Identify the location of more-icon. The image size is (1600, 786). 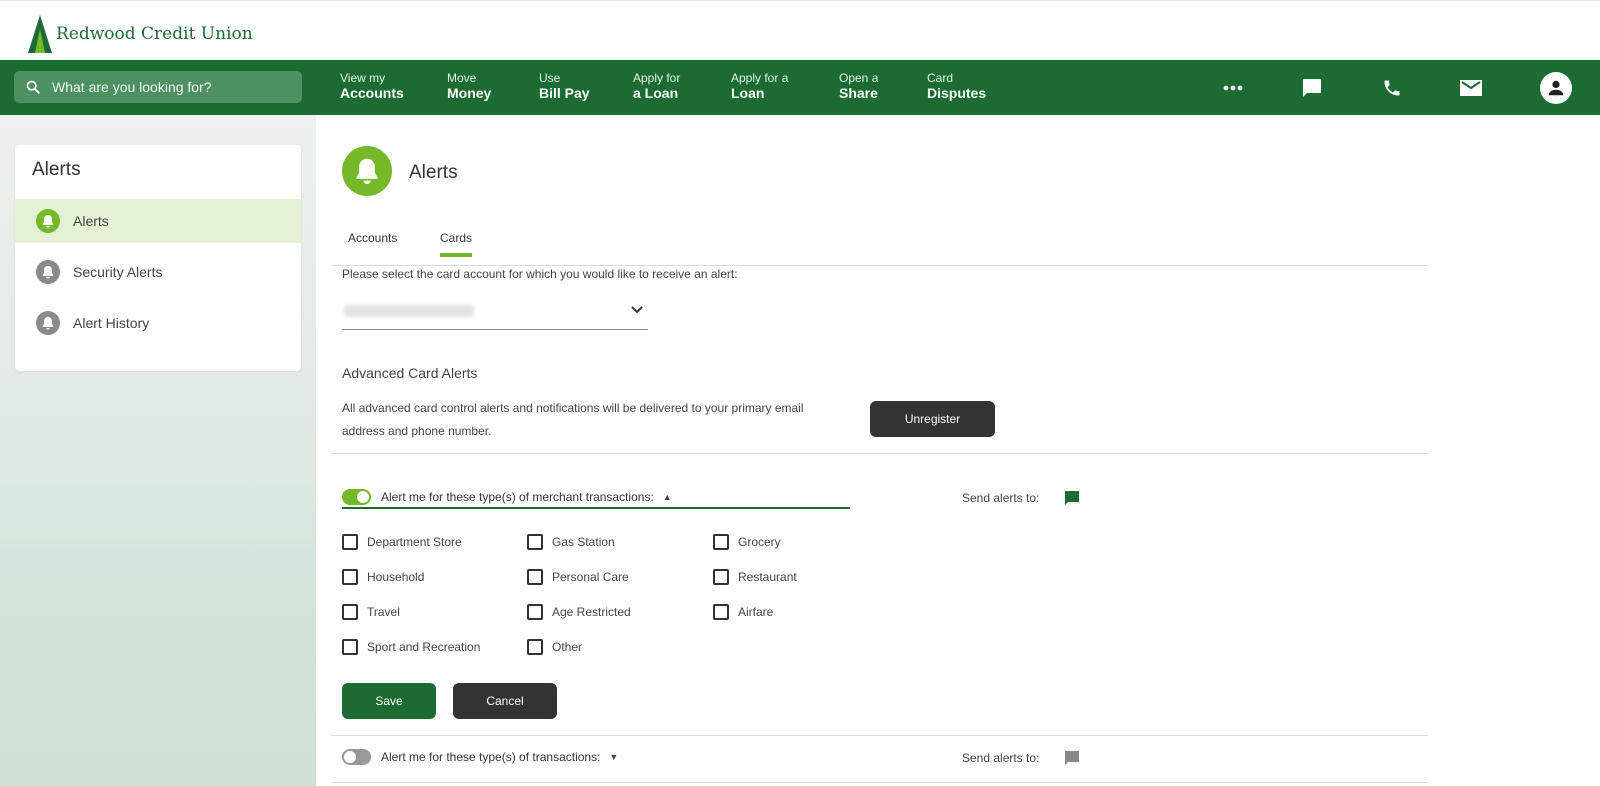
(1233, 88).